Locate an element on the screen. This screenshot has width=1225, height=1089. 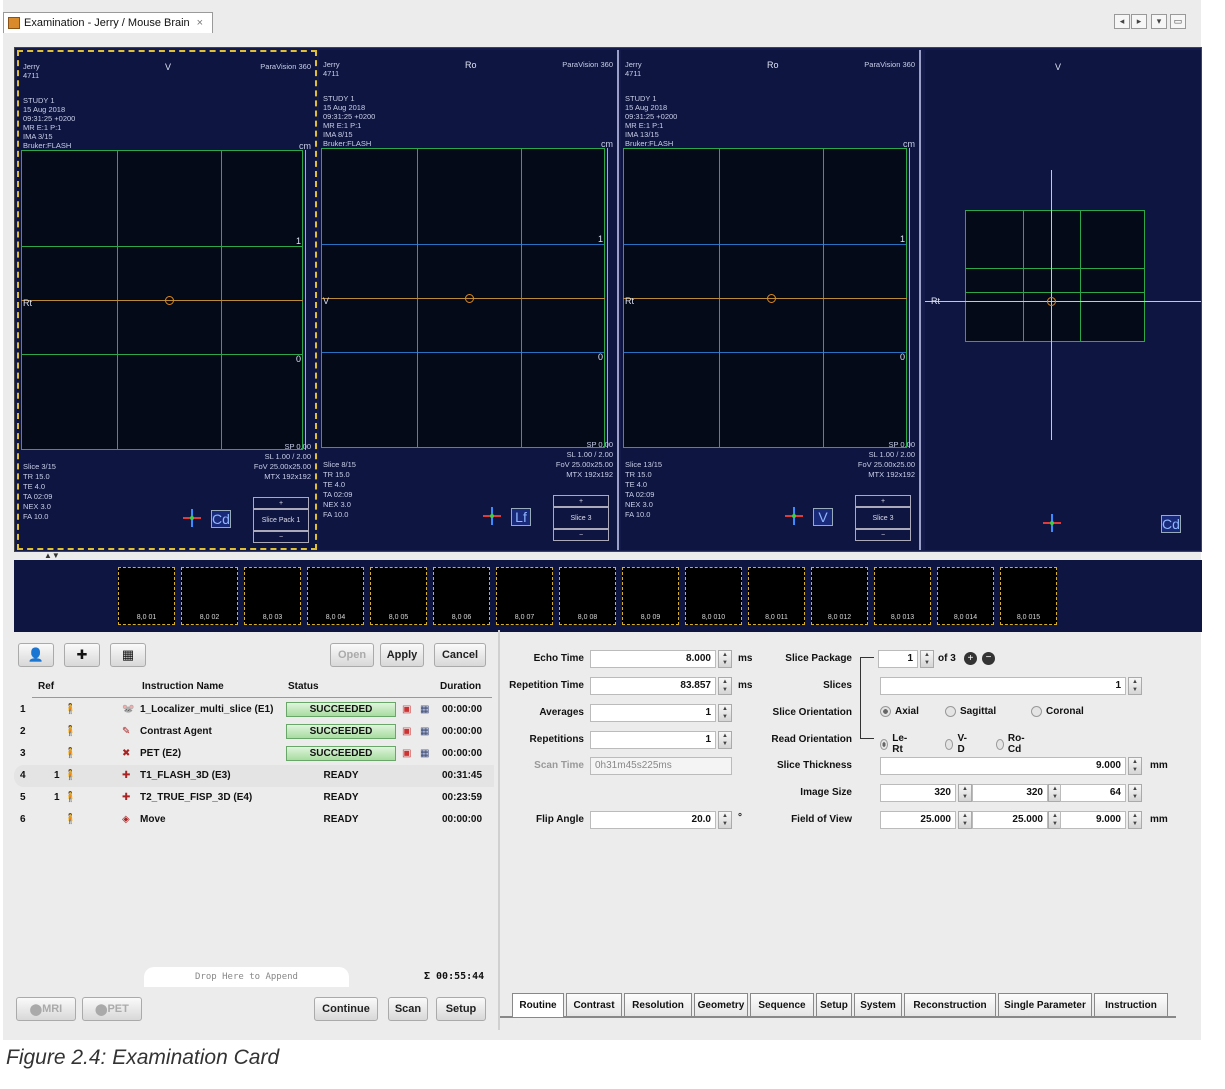
scroll-right-icon: ▸ is located at coordinates (1139, 21).